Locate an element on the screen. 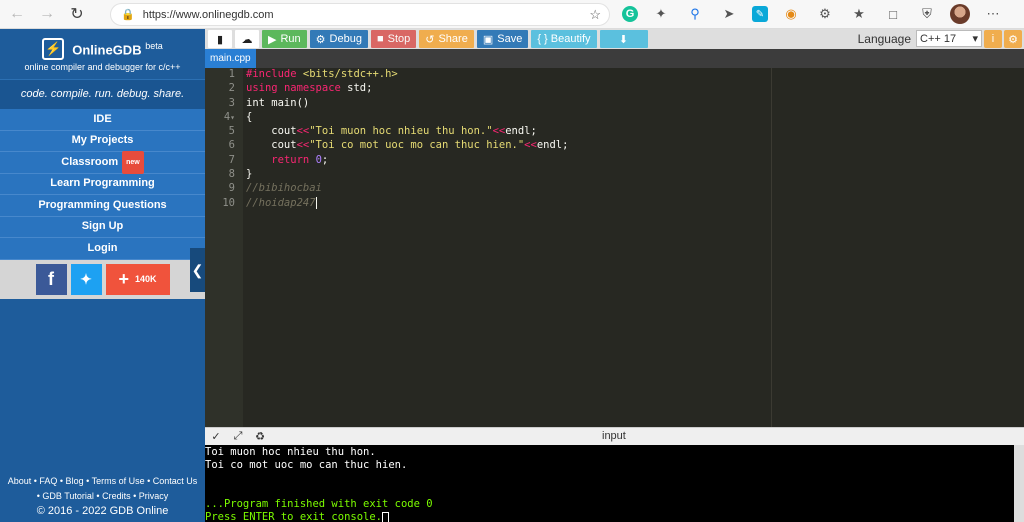 The width and height of the screenshot is (1024, 522). sidebar-item-login: Login is located at coordinates (102, 249).